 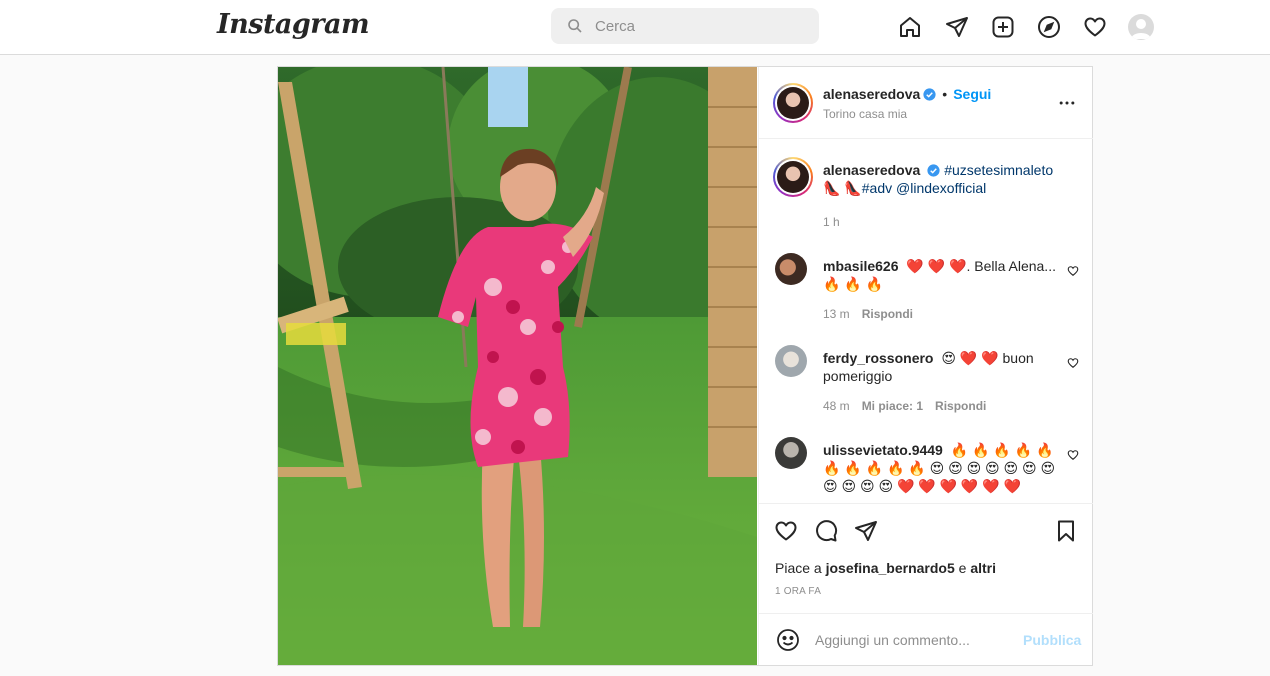 What do you see at coordinates (1003, 27) in the screenshot?
I see `new-post-icon` at bounding box center [1003, 27].